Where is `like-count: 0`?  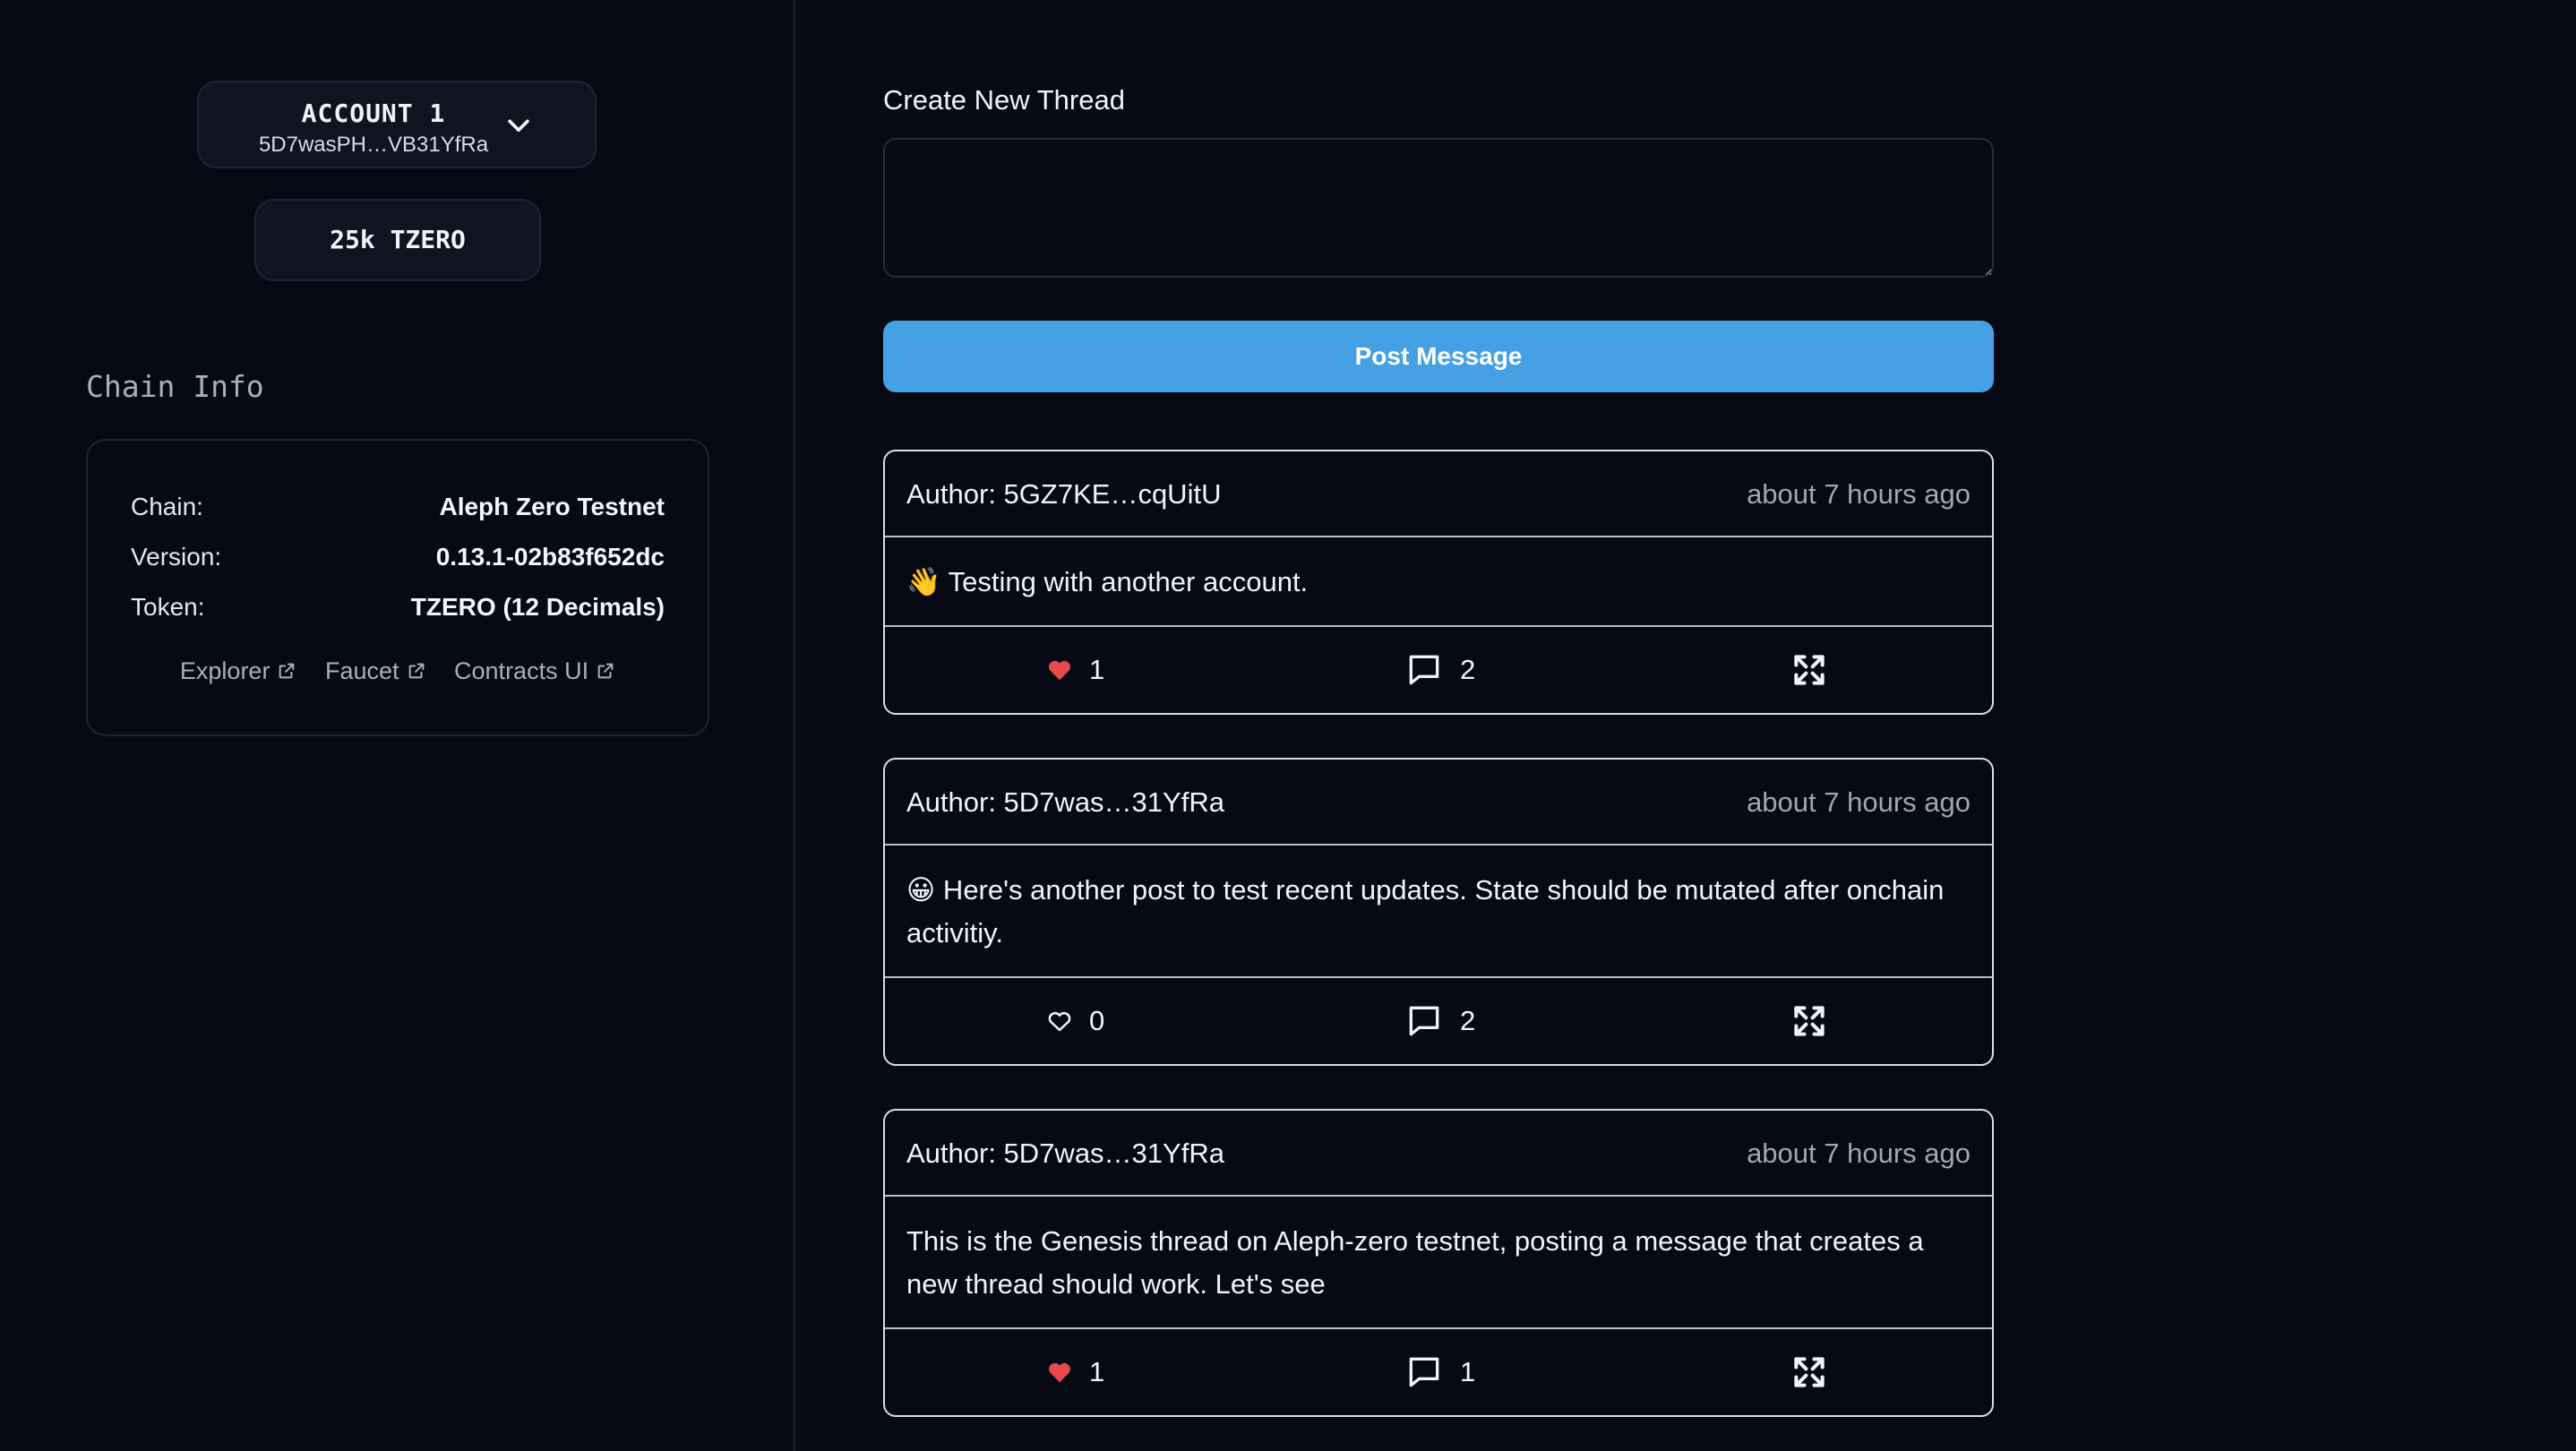 like-count: 0 is located at coordinates (1097, 1020).